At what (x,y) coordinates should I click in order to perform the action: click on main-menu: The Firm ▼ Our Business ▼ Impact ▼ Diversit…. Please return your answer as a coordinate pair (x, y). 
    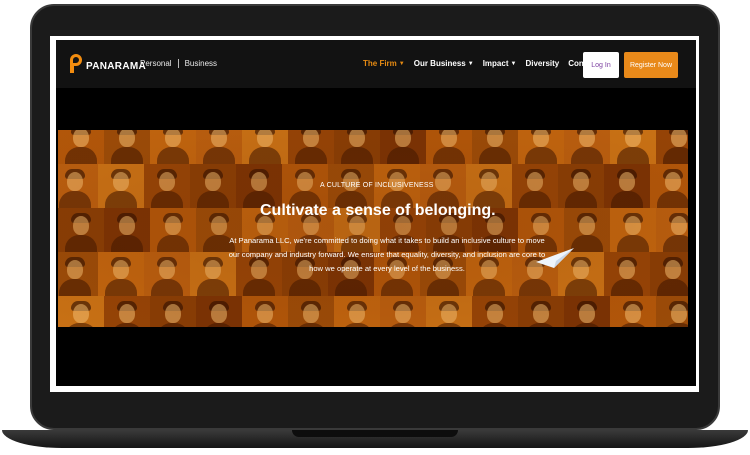
    Looking at the image, I should click on (485, 63).